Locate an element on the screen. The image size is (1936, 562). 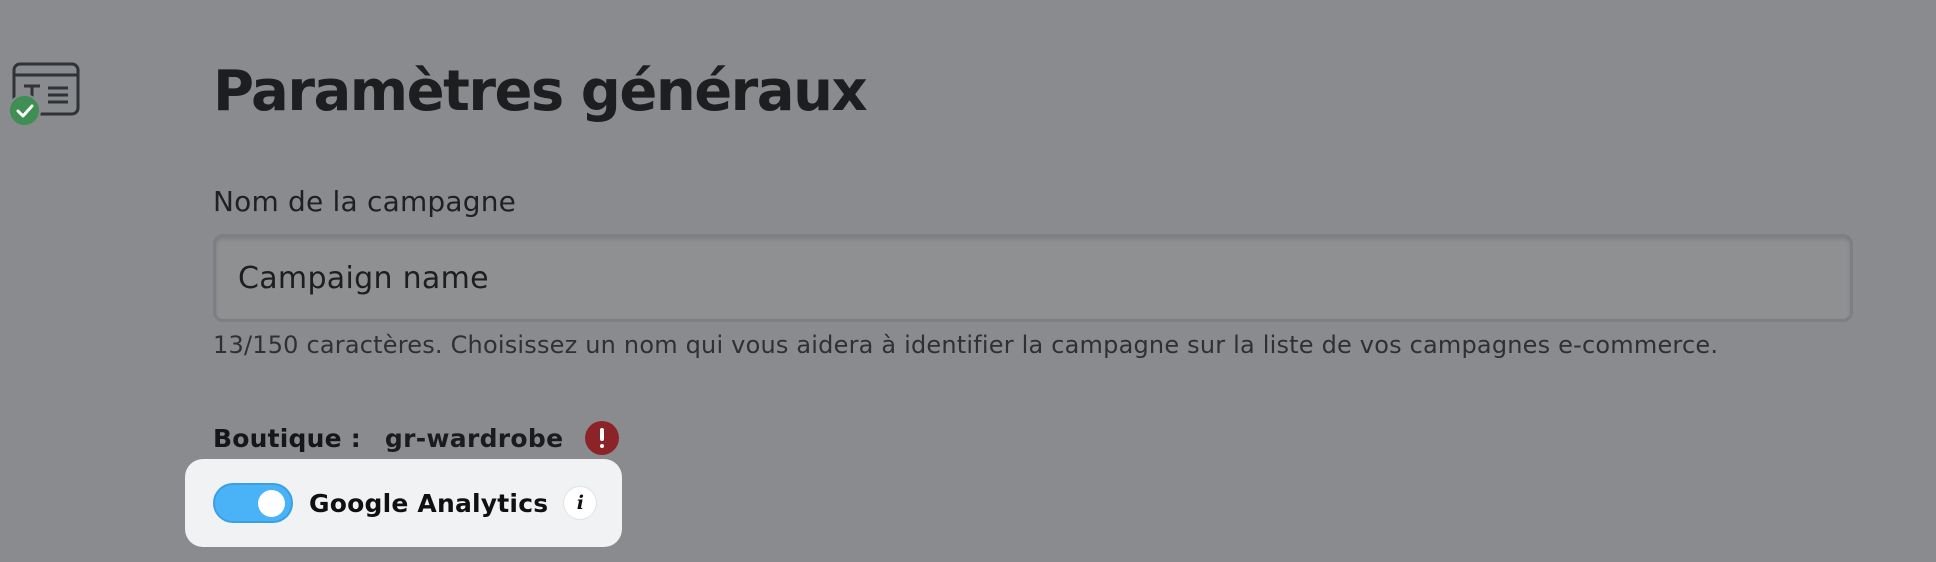
campaign-name-value: Campaign name is located at coordinates (363, 278).